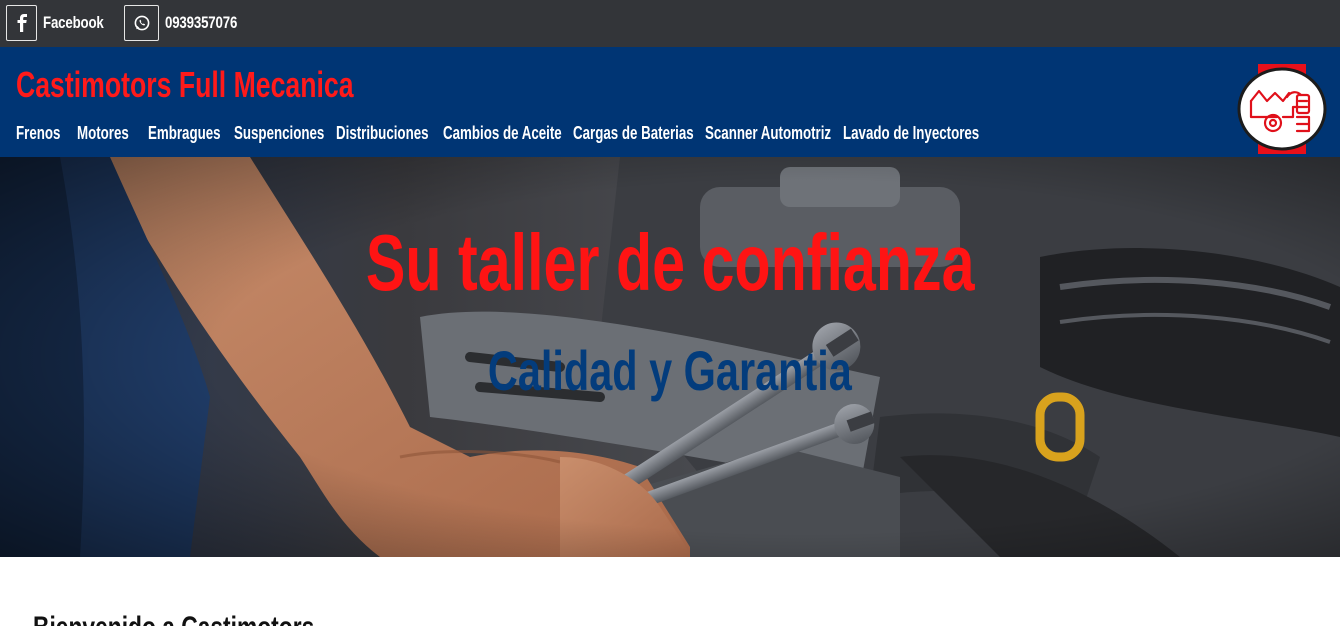 This screenshot has height=626, width=1340. What do you see at coordinates (244, 84) in the screenshot?
I see `brand-title: Castimotors Full Mecanica` at bounding box center [244, 84].